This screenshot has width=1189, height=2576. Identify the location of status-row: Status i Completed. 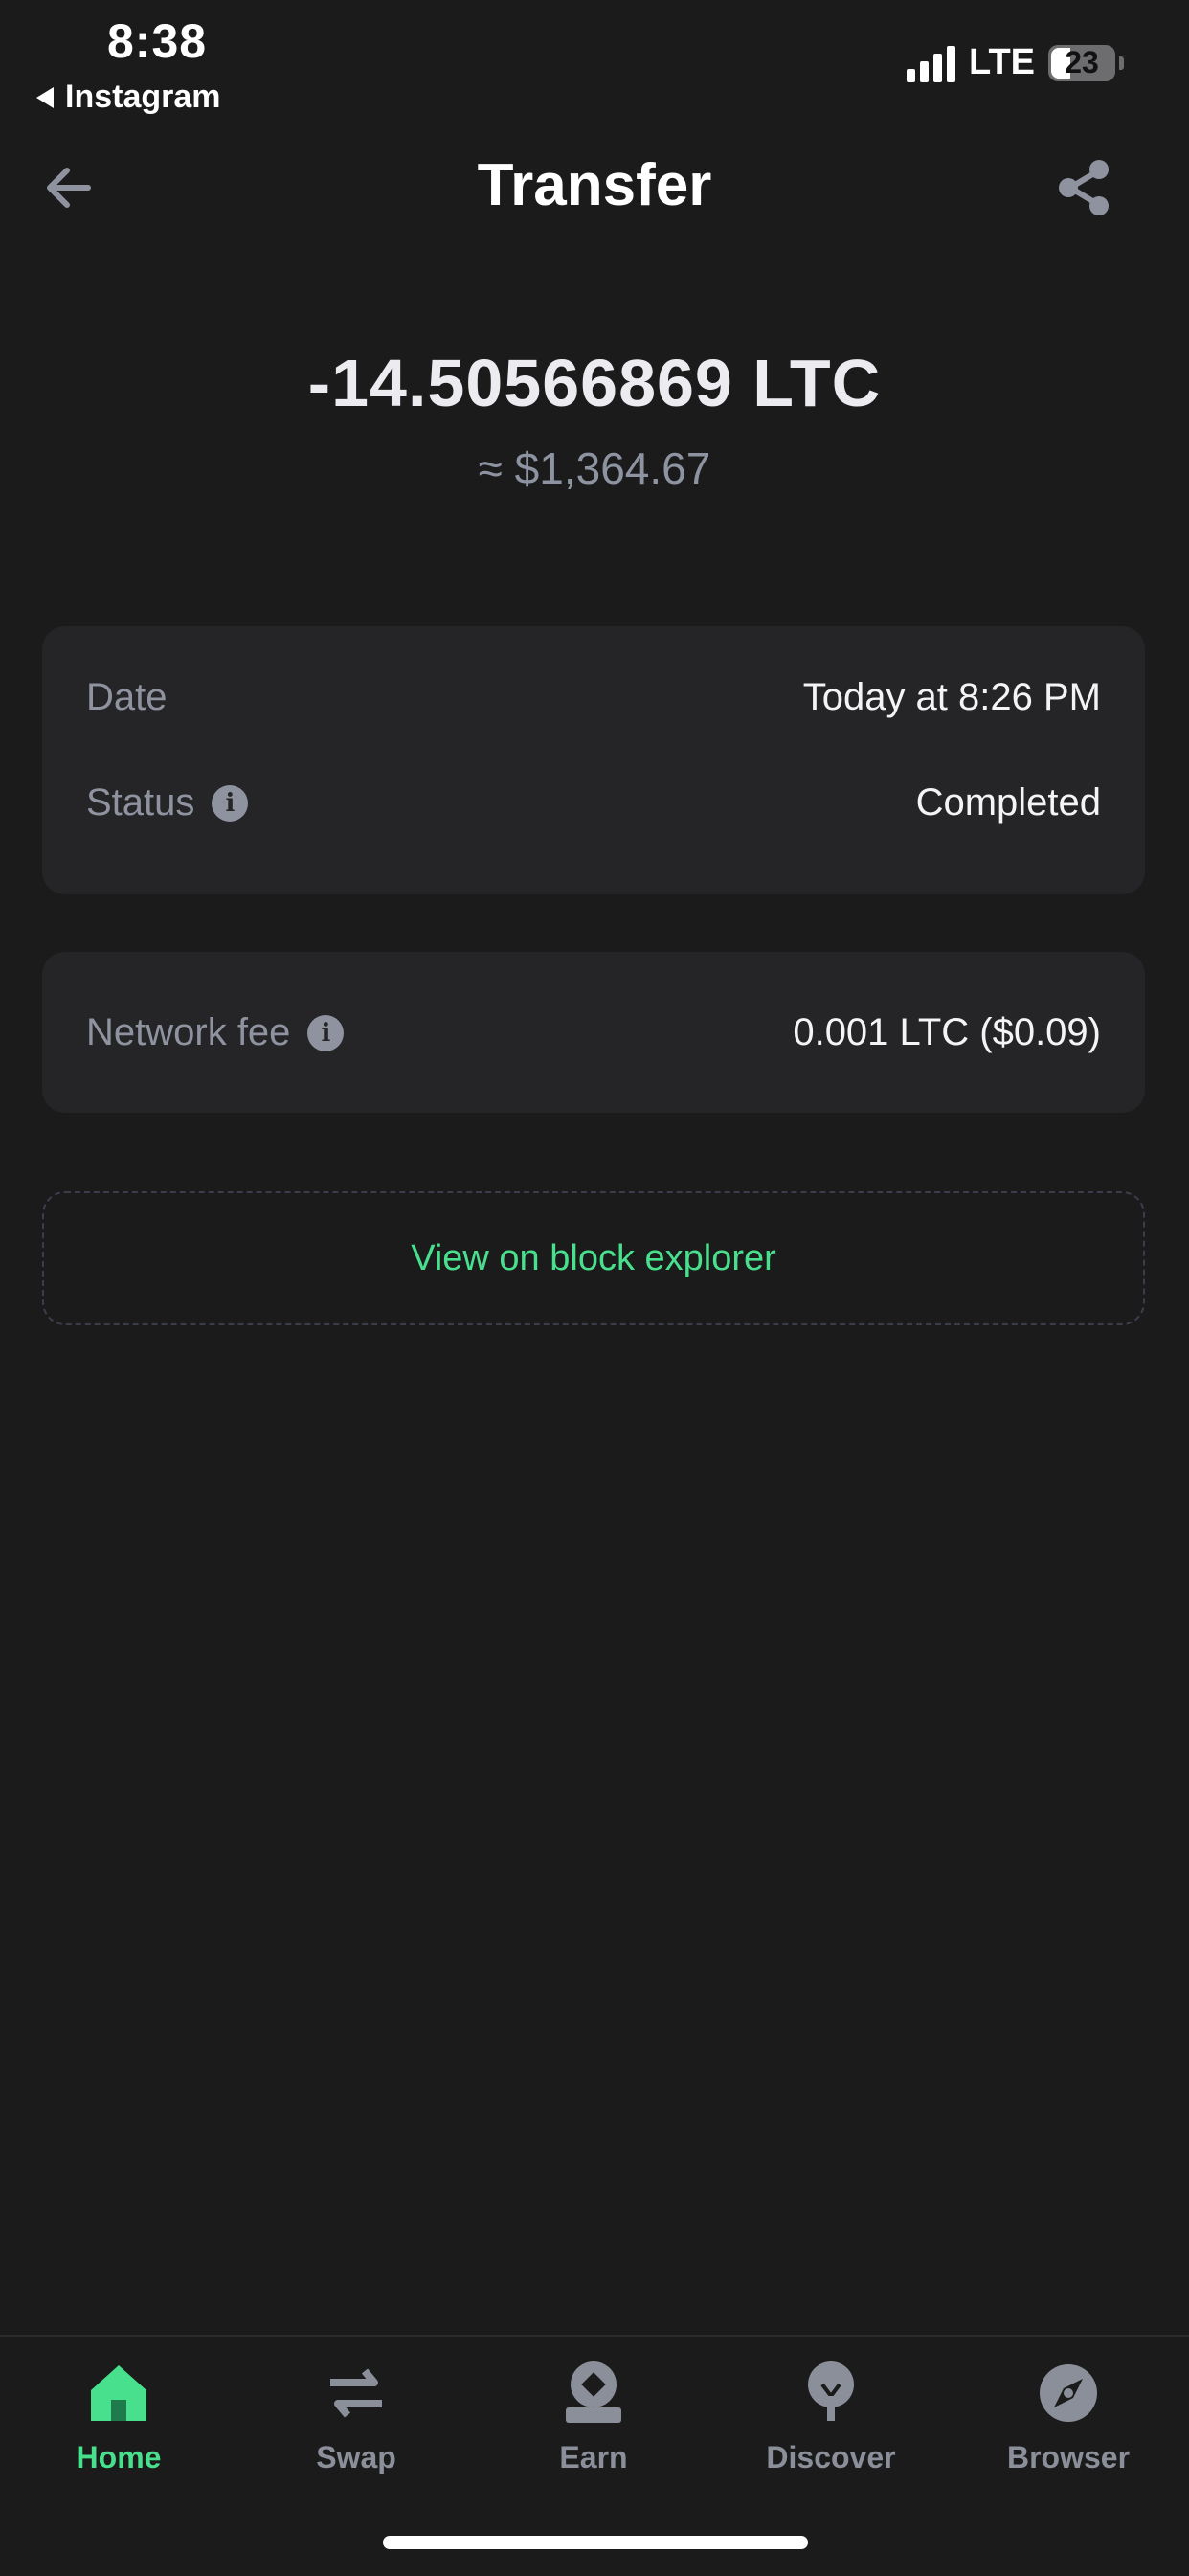
(593, 803).